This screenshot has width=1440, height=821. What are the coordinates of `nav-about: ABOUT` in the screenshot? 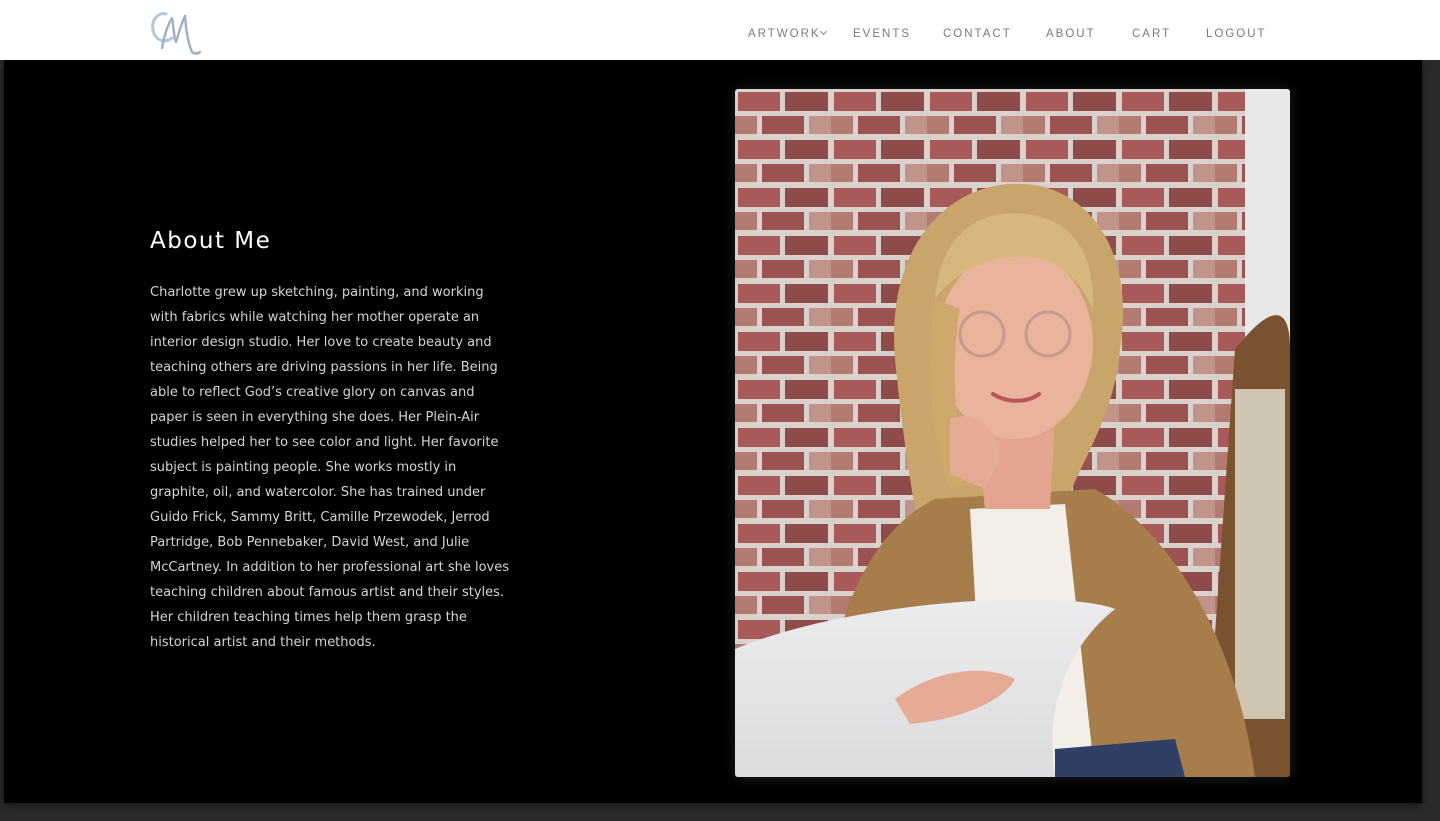 It's located at (1071, 34).